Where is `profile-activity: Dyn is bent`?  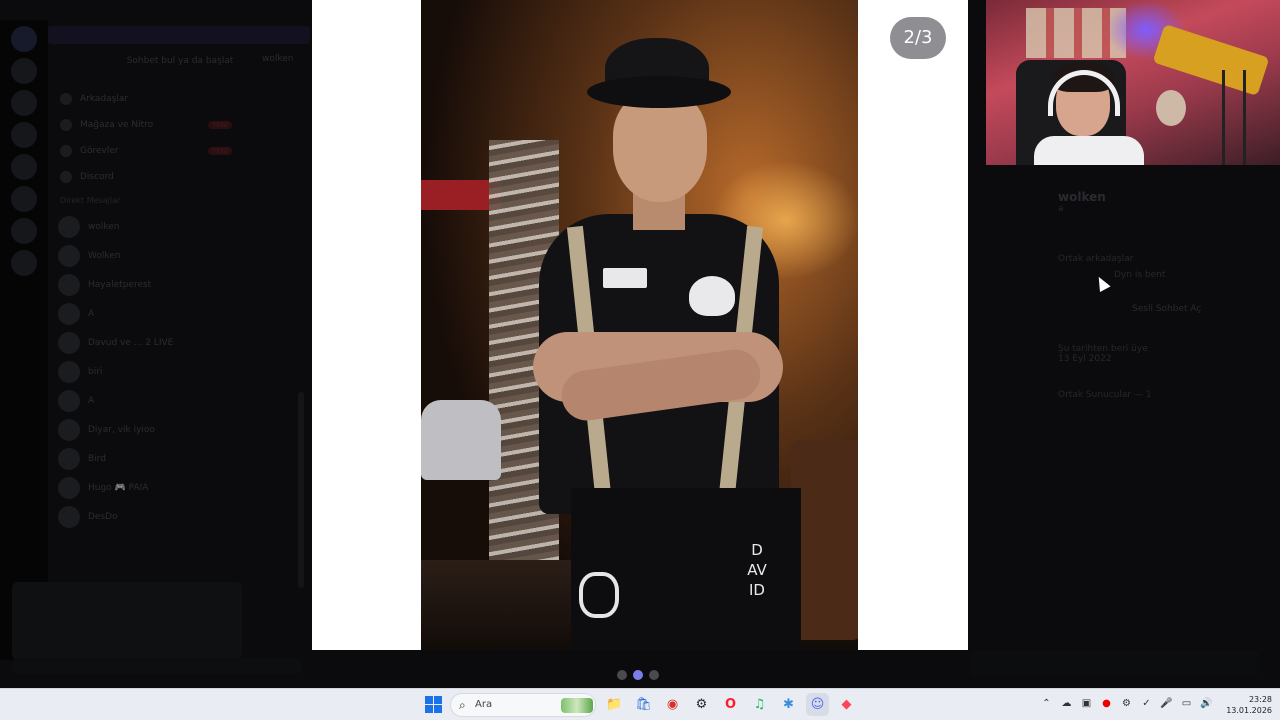 profile-activity: Dyn is bent is located at coordinates (1140, 275).